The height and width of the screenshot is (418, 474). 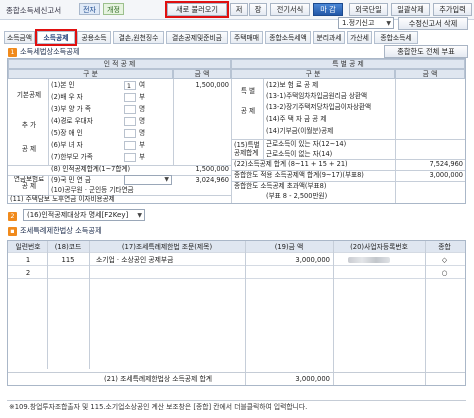 What do you see at coordinates (67, 97) in the screenshot?
I see `spouse-label: (2)배 우 자` at bounding box center [67, 97].